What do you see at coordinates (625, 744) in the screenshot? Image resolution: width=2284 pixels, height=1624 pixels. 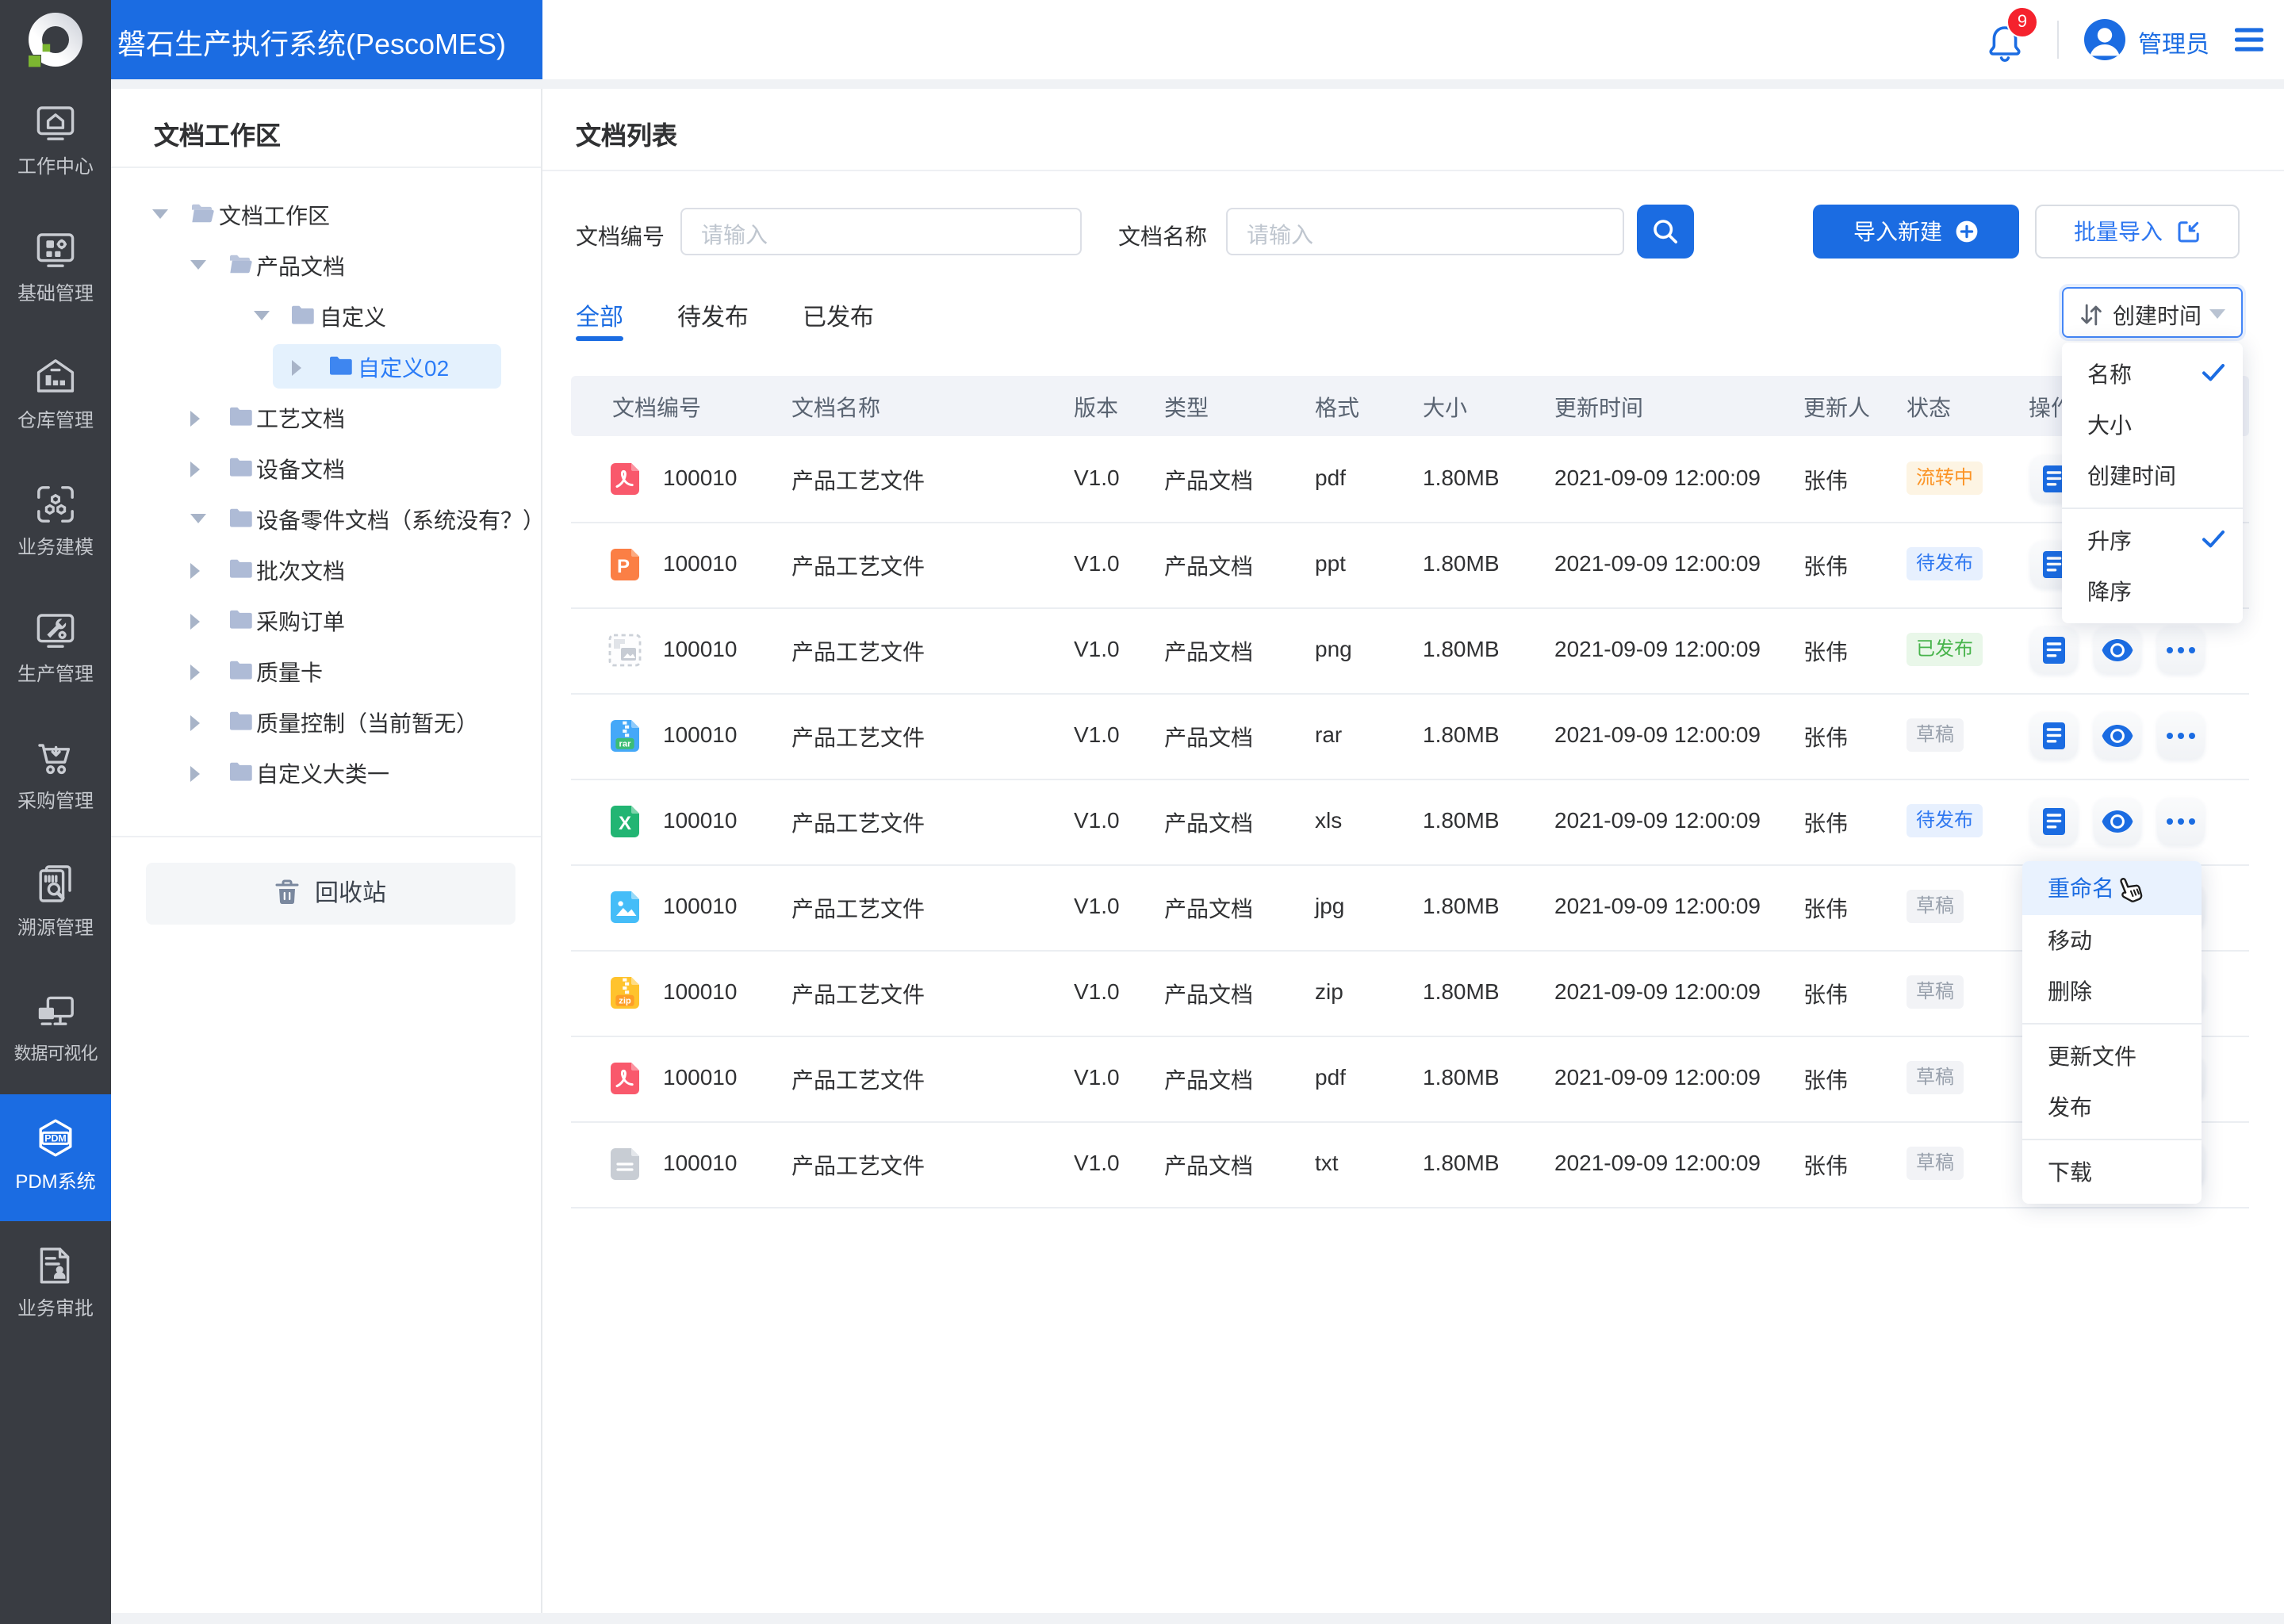 I see `svg-text: rar` at bounding box center [625, 744].